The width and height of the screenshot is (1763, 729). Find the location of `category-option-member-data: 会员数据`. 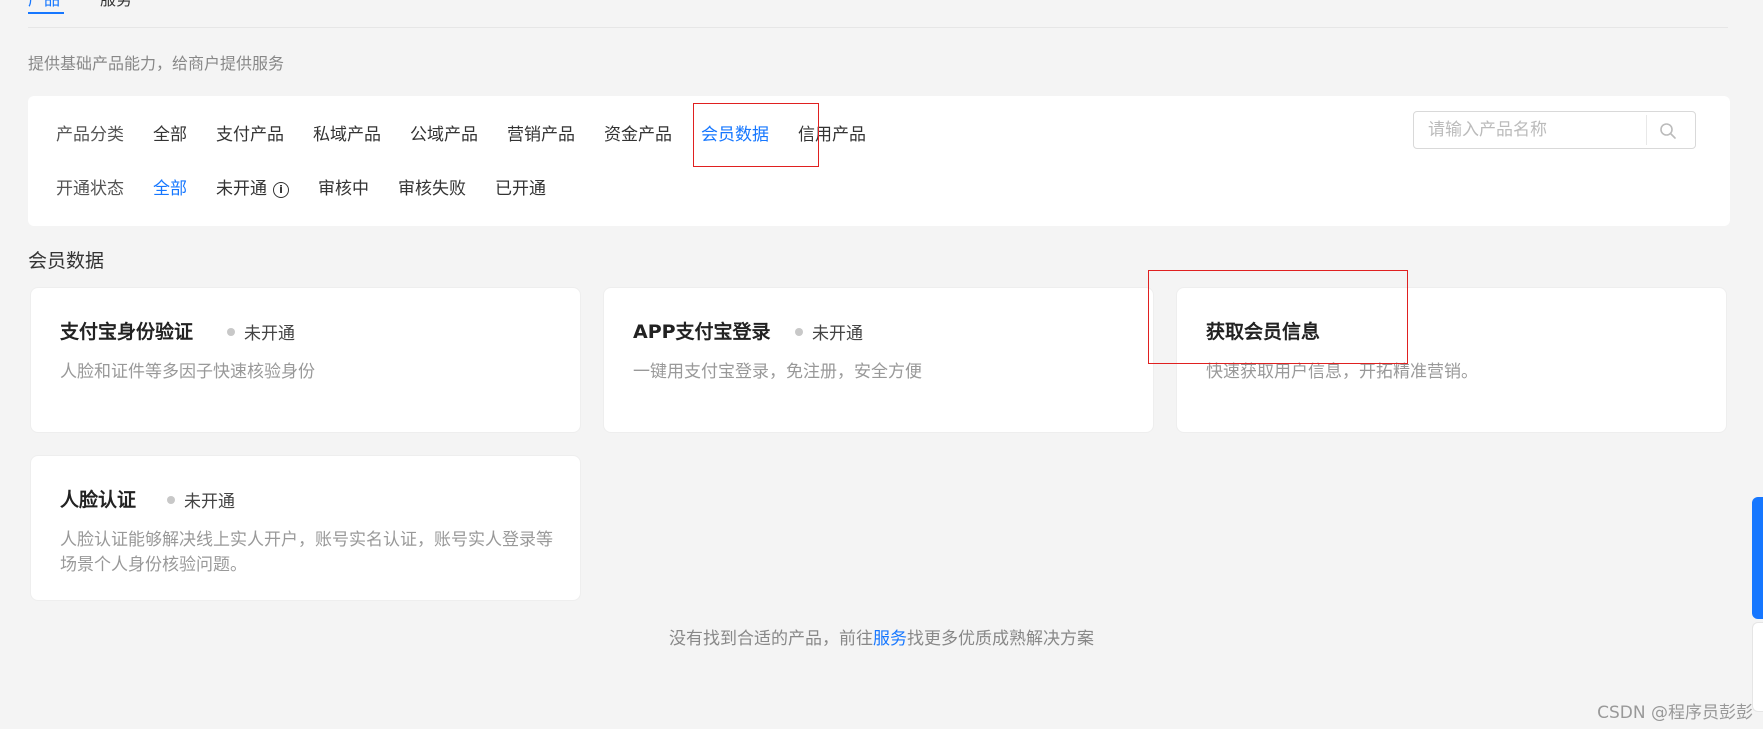

category-option-member-data: 会员数据 is located at coordinates (735, 132).